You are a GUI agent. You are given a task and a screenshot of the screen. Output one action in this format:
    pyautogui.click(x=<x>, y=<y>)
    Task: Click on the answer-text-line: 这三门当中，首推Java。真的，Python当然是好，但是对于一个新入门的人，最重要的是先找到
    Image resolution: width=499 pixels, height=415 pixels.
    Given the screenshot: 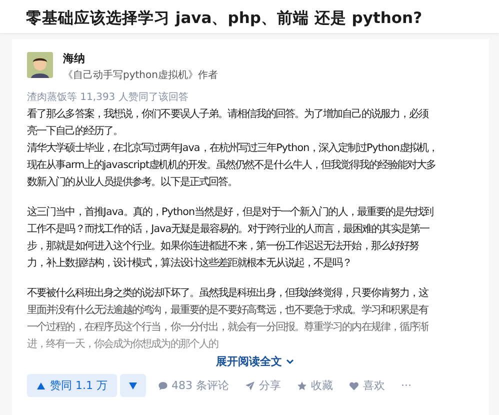 What is the action you would take?
    pyautogui.click(x=230, y=212)
    